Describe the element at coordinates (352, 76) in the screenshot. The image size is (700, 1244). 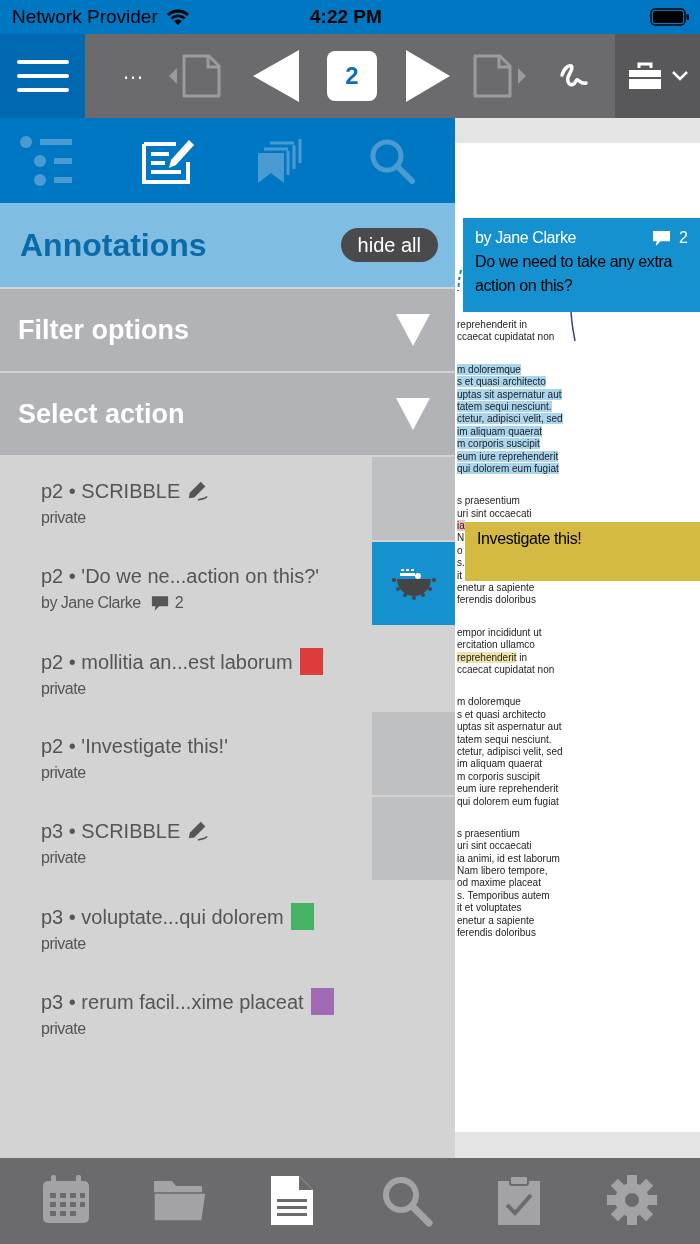
I see `page-number-field: 2` at that location.